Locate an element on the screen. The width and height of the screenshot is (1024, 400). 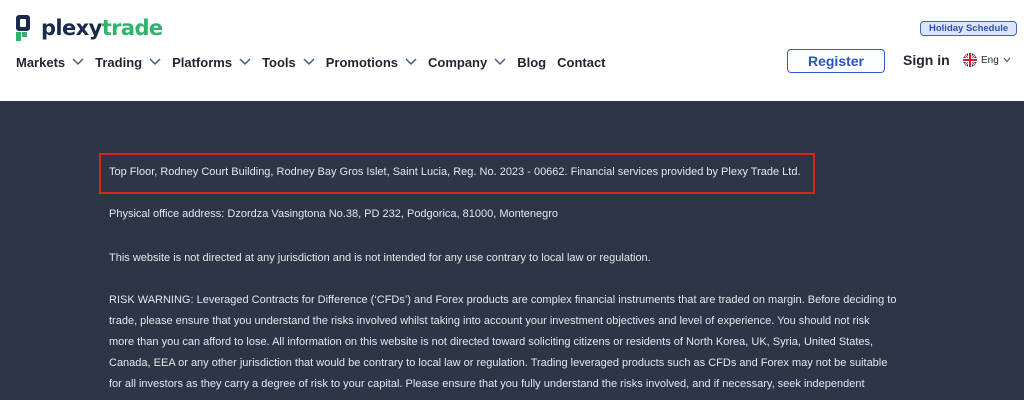
language-label: Eng is located at coordinates (990, 60).